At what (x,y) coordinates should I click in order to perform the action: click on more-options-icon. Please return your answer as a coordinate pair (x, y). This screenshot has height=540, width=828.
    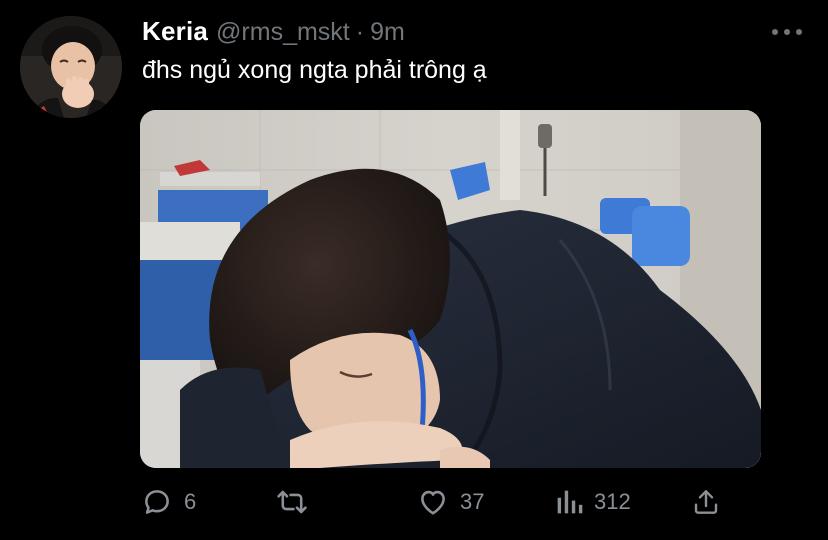
    Looking at the image, I should click on (787, 32).